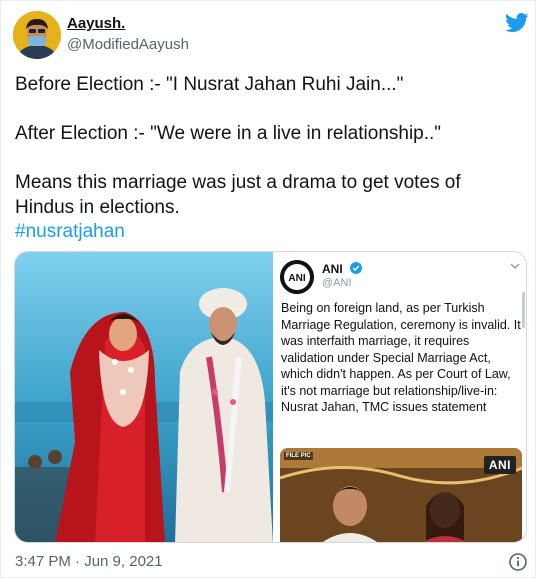  Describe the element at coordinates (128, 44) in the screenshot. I see `user-handle: @ModifiedAayush` at that location.